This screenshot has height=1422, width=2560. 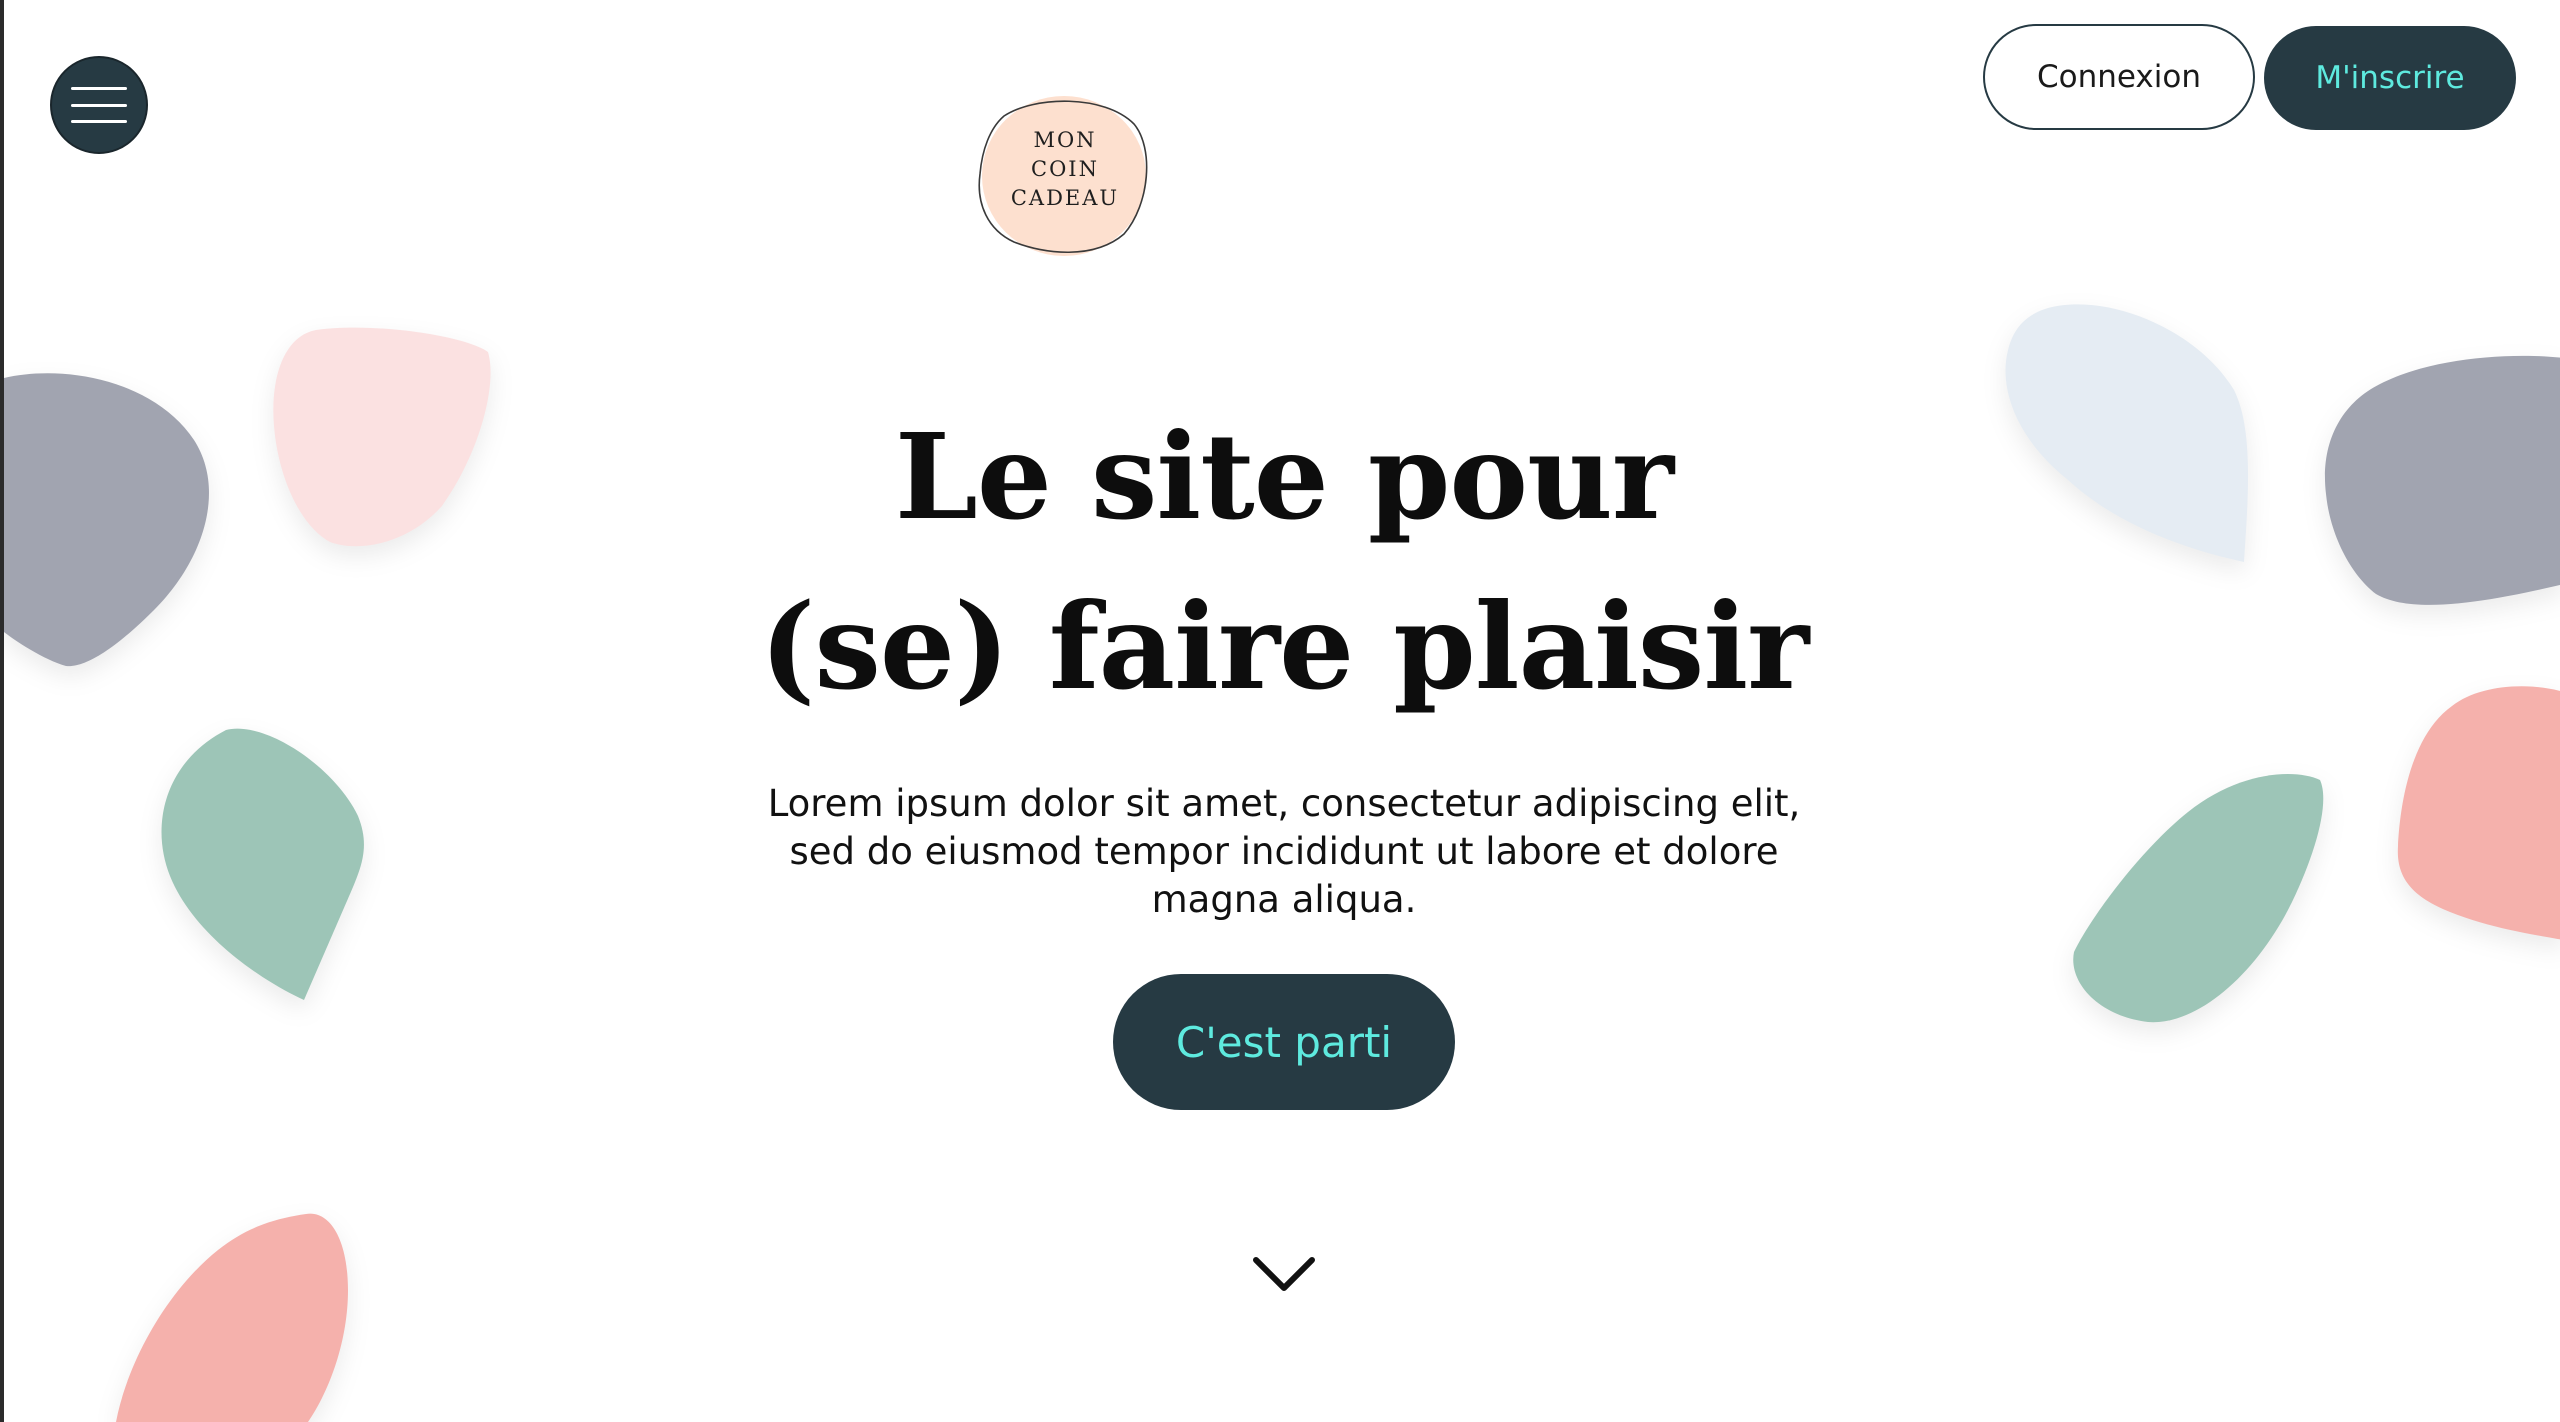 What do you see at coordinates (2442, 480) in the screenshot?
I see `decorative-blob-gray-right` at bounding box center [2442, 480].